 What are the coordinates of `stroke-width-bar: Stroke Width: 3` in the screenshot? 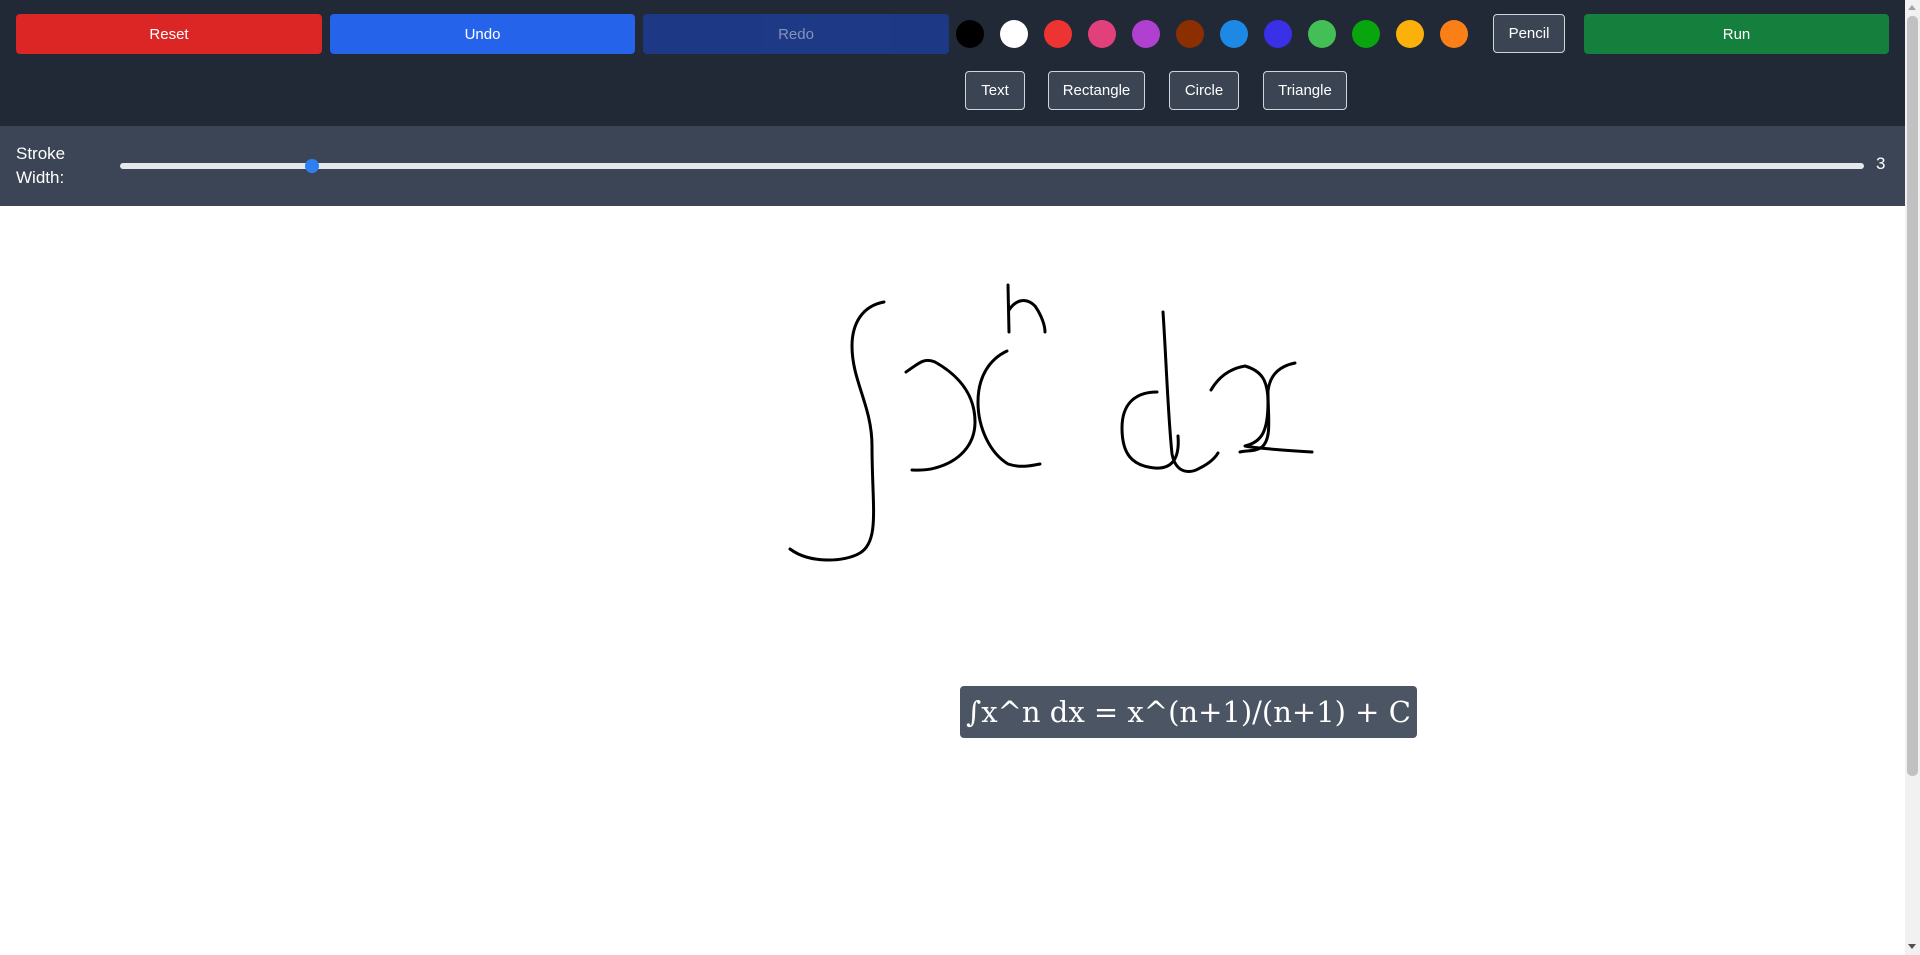 It's located at (952, 166).